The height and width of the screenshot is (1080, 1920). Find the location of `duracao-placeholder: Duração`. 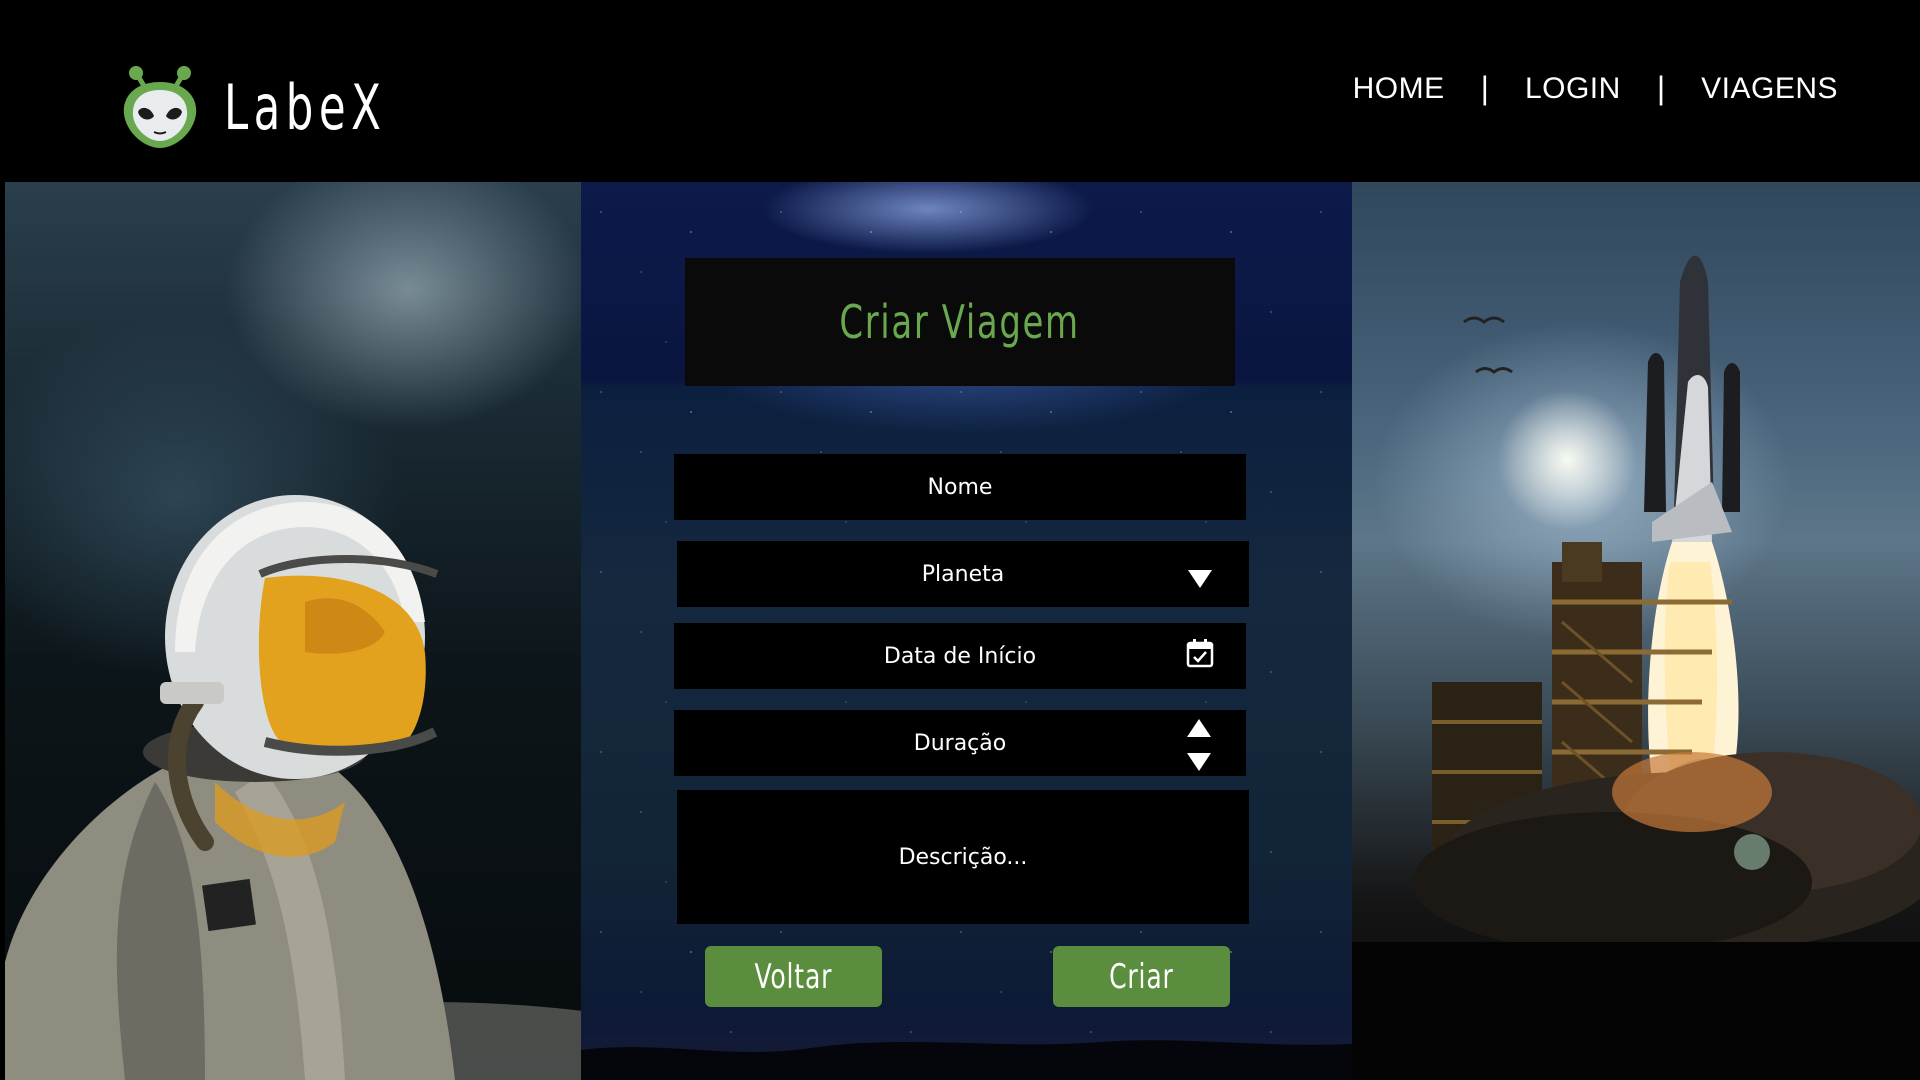

duracao-placeholder: Duração is located at coordinates (960, 743).